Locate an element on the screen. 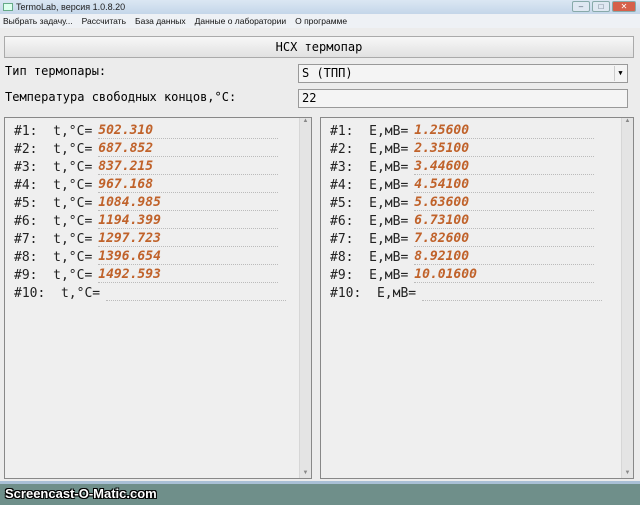 This screenshot has height=505, width=640. list-item: #3: E,мВ= 3.44600 is located at coordinates (466, 167).